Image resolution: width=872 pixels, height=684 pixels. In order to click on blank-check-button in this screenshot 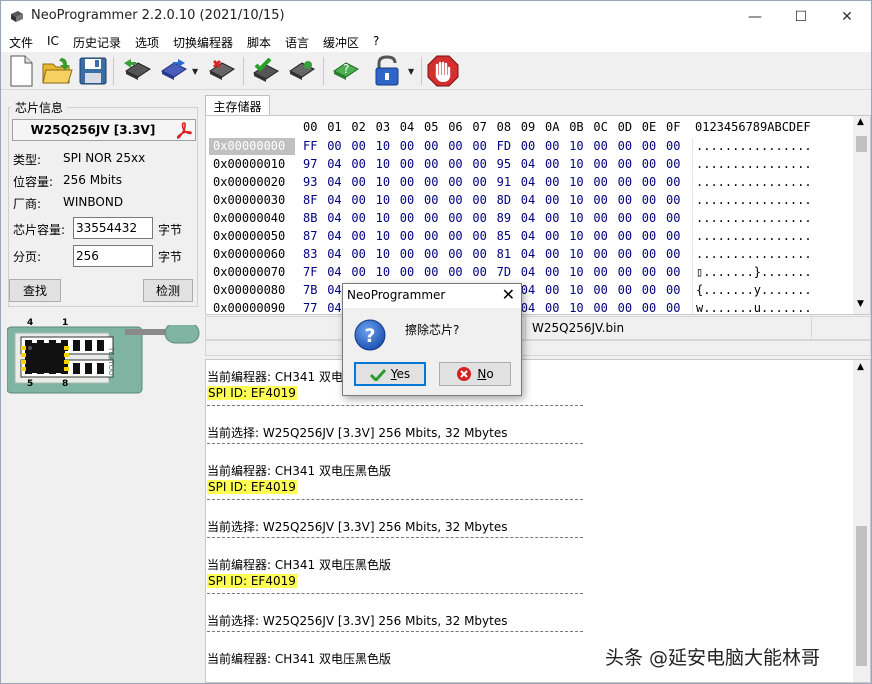, I will do `click(301, 71)`.